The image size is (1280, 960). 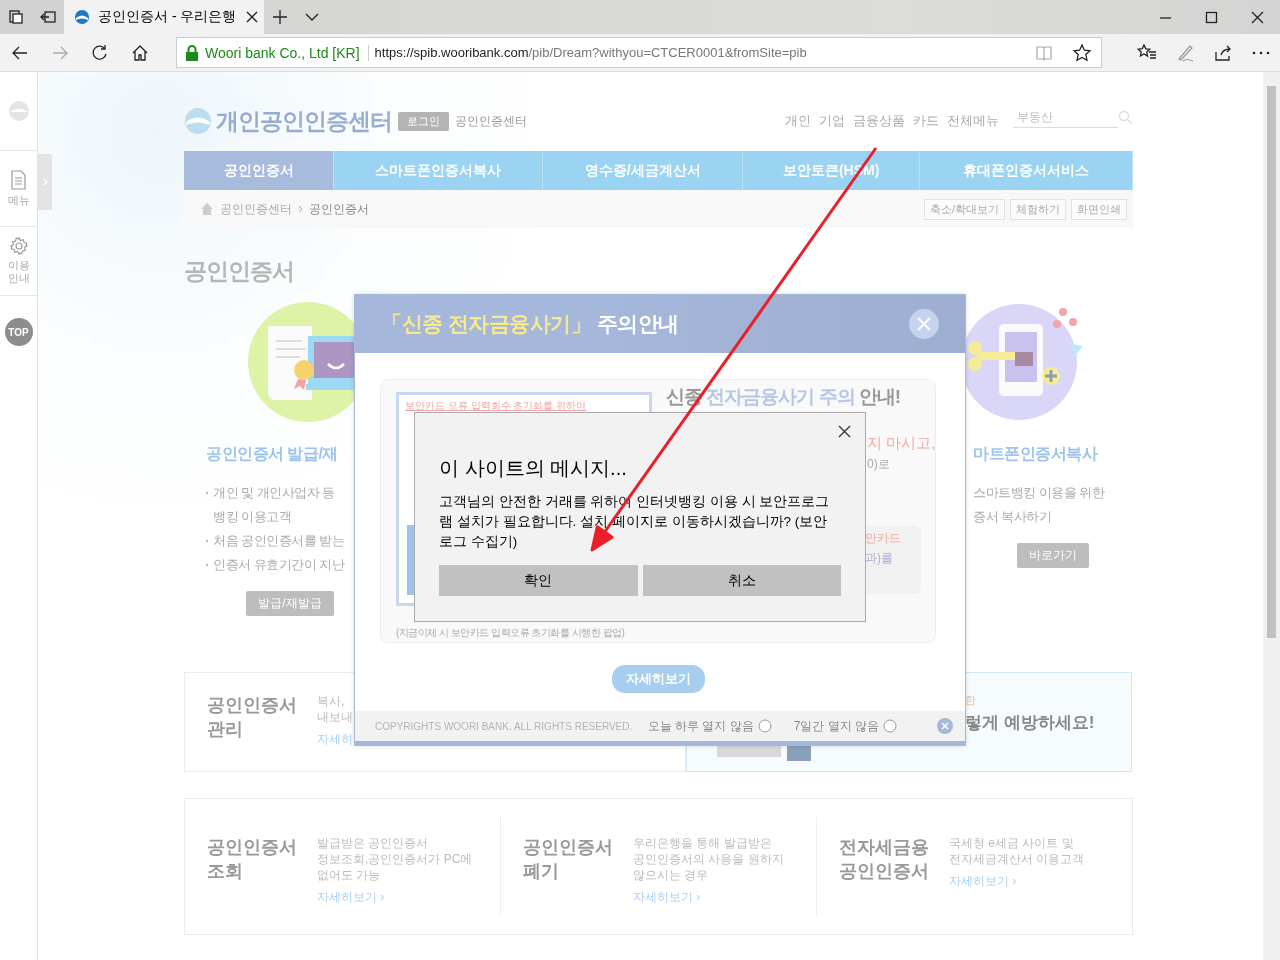 I want to click on notice-text: 과)를, so click(x=879, y=558).